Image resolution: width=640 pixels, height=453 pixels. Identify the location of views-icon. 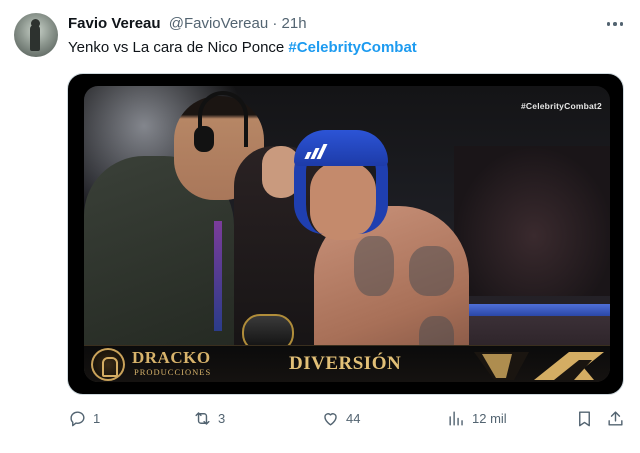
(456, 418).